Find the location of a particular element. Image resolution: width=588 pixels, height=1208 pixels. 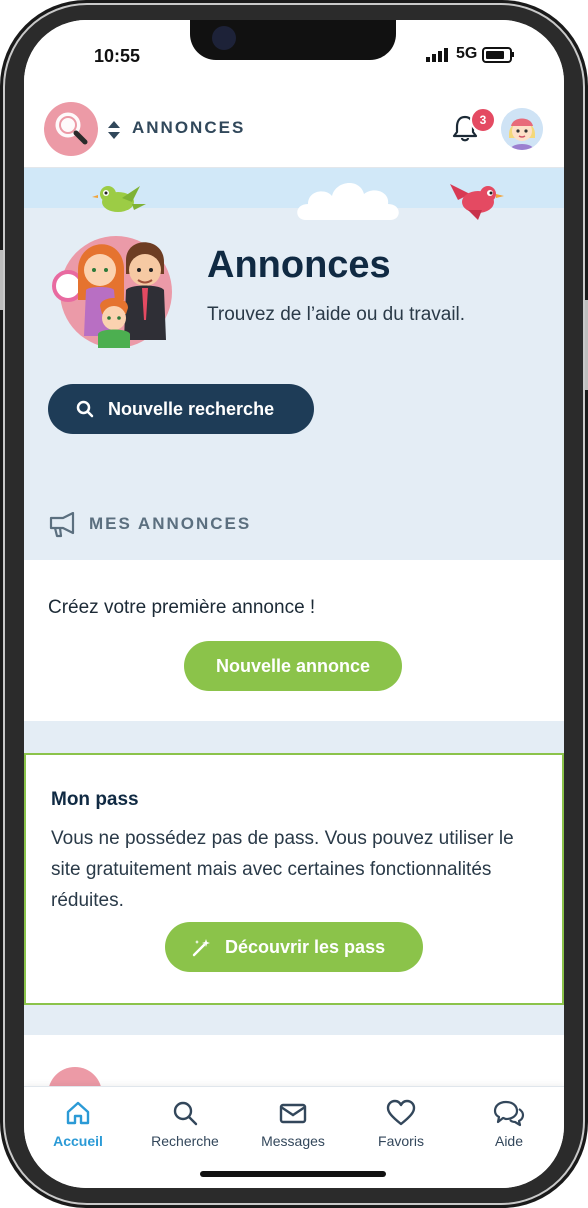

discover-pass-label: Découvrir les pass is located at coordinates (305, 947).